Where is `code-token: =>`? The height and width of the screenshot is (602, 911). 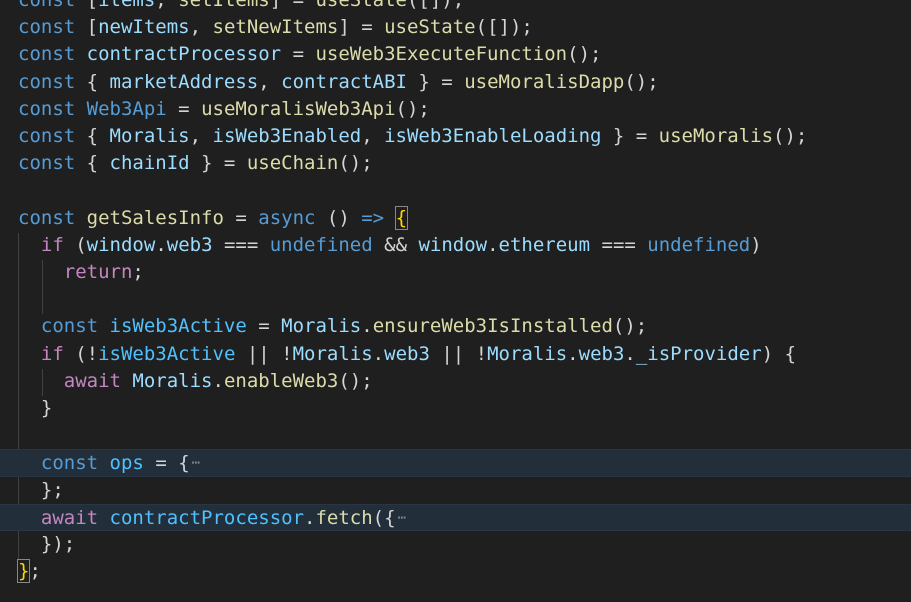
code-token: => is located at coordinates (373, 217).